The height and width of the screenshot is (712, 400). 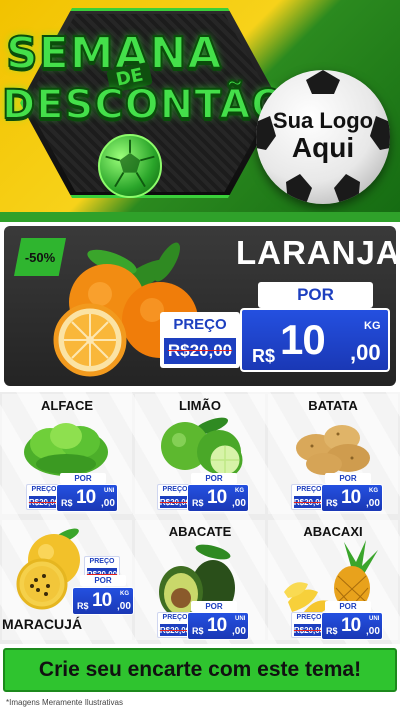 What do you see at coordinates (200, 531) in the screenshot?
I see `product-name: ABACATE` at bounding box center [200, 531].